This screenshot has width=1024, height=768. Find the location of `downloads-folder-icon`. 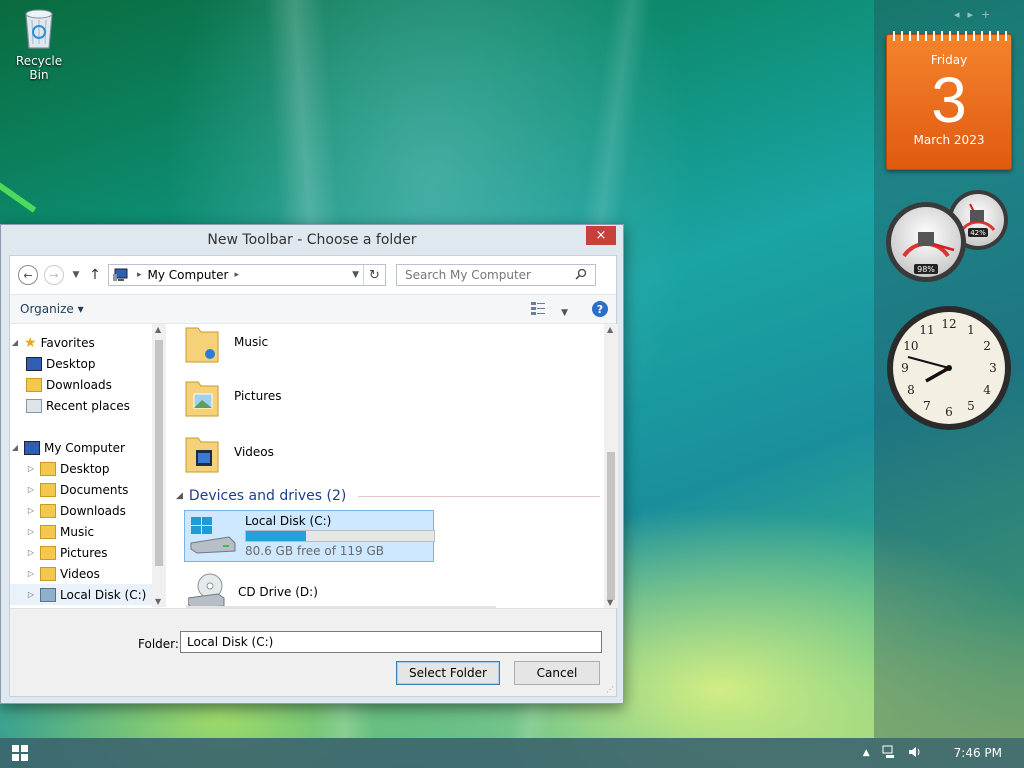

downloads-folder-icon is located at coordinates (48, 510).